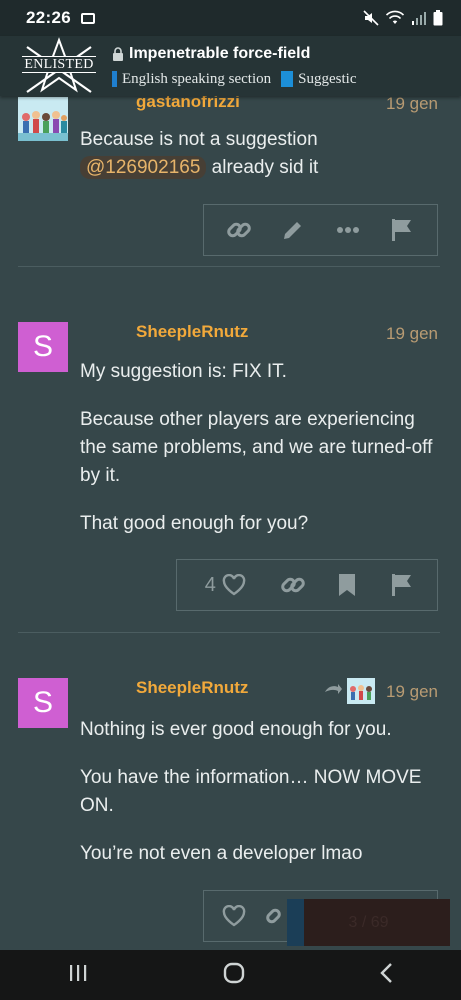 This screenshot has width=461, height=1000. What do you see at coordinates (143, 167) in the screenshot?
I see `user-mention: @126902165` at bounding box center [143, 167].